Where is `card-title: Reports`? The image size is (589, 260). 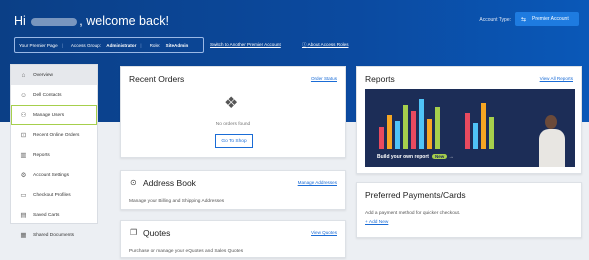
card-title: Reports is located at coordinates (380, 79).